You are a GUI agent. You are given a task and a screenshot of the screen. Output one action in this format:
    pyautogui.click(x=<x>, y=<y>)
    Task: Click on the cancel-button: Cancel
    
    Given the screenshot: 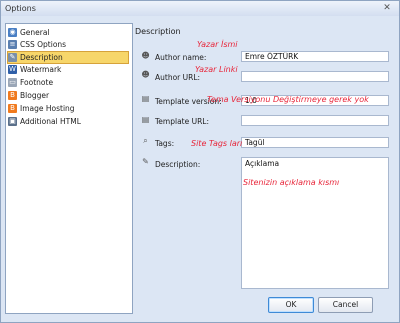 What is the action you would take?
    pyautogui.click(x=345, y=305)
    